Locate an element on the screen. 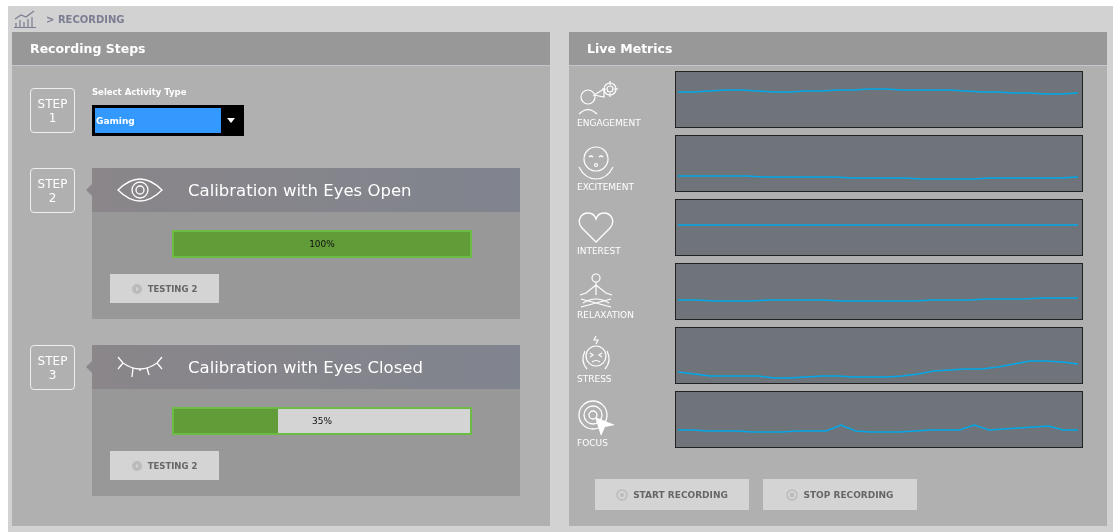 The image size is (1113, 532). card-title: Calibration with Eyes Closed is located at coordinates (305, 367).